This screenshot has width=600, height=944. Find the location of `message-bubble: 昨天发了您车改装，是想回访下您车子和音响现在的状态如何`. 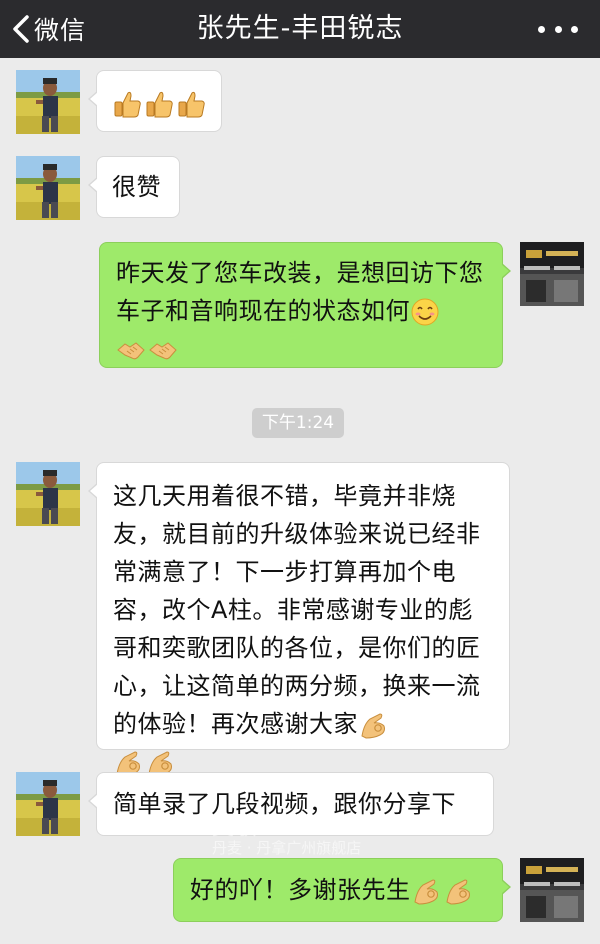

message-bubble: 昨天发了您车改装，是想回访下您车子和音响现在的状态如何 is located at coordinates (305, 305).